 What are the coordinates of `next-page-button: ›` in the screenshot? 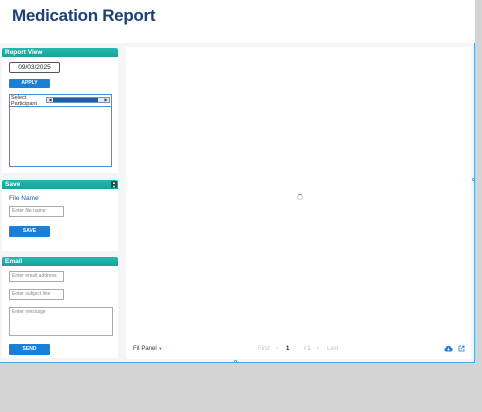 It's located at (318, 349).